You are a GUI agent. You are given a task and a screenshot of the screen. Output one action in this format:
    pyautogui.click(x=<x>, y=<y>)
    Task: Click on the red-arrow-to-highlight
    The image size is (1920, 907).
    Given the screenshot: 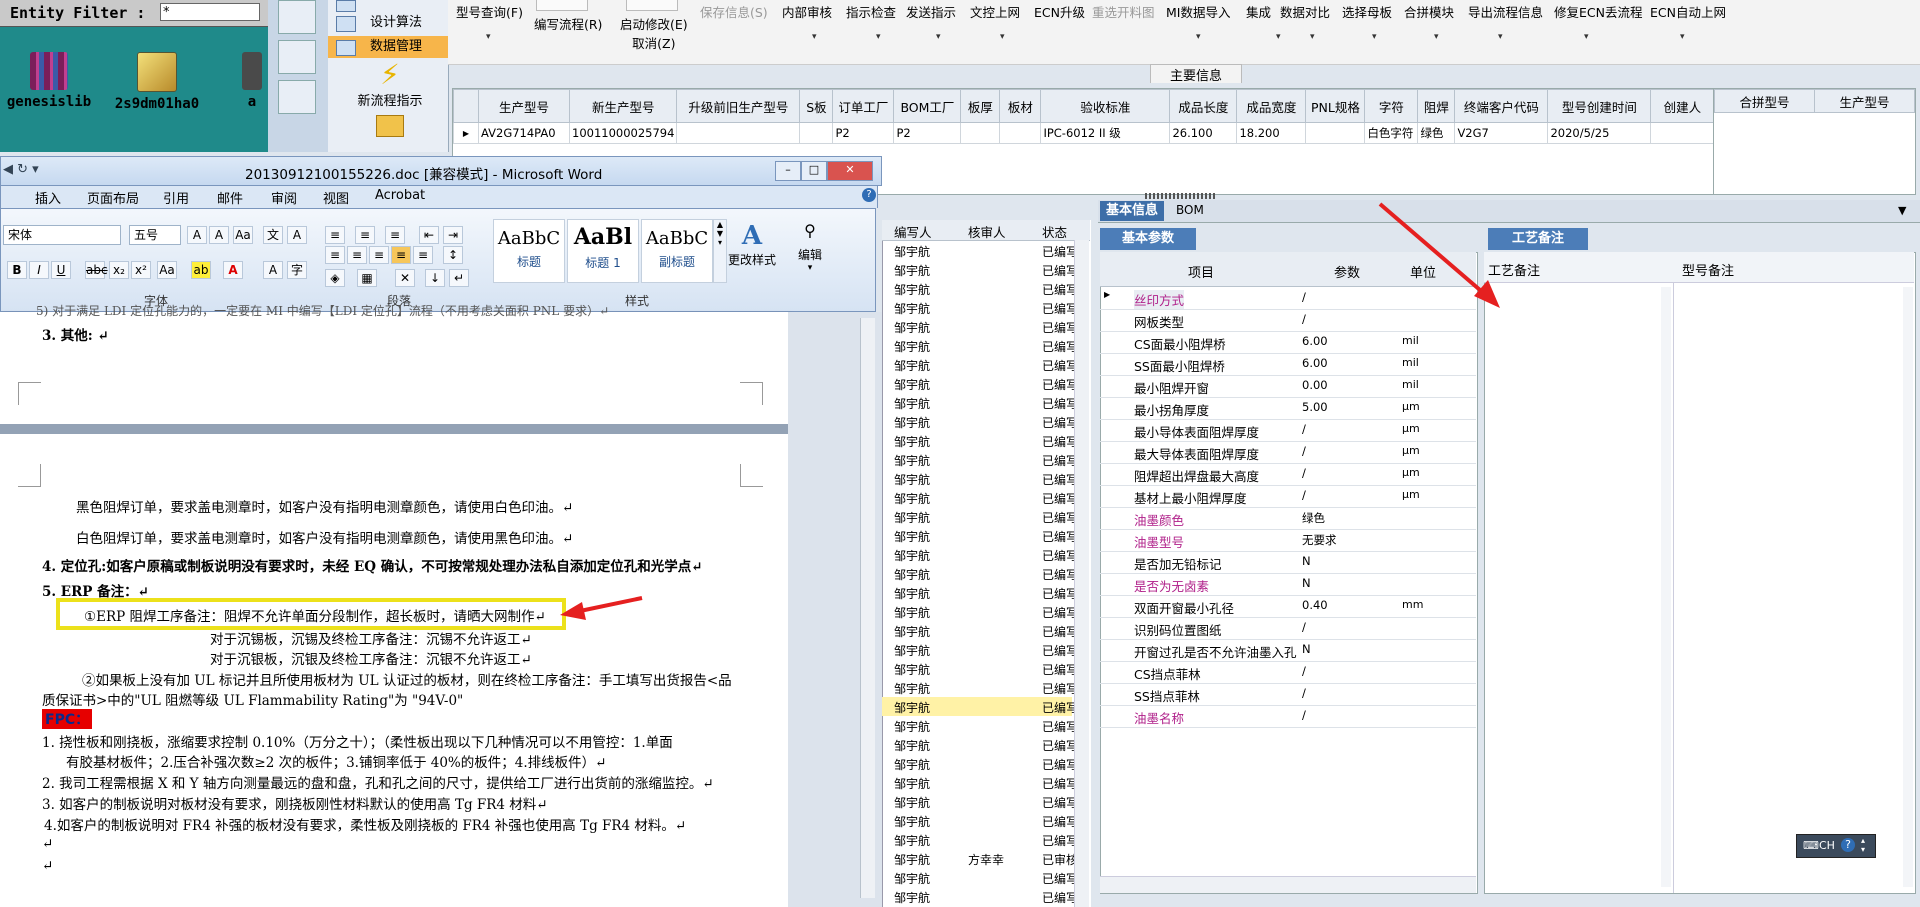 What is the action you would take?
    pyautogui.click(x=601, y=608)
    